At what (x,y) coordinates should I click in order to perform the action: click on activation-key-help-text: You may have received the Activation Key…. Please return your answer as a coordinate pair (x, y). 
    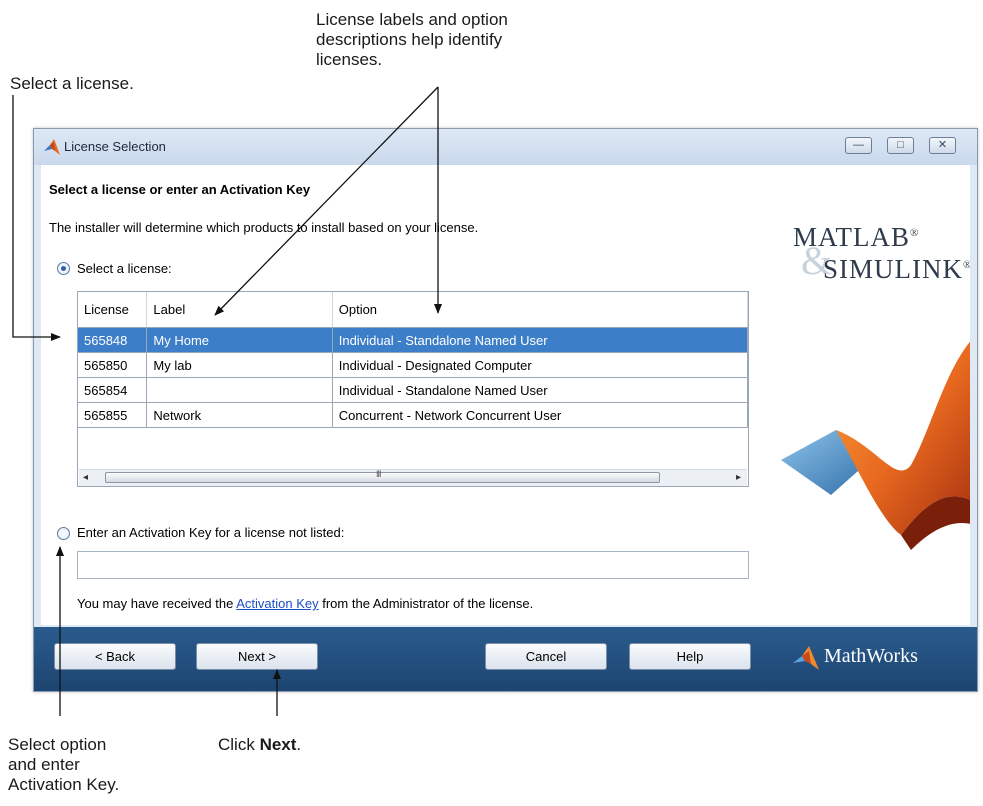
    Looking at the image, I should click on (305, 603).